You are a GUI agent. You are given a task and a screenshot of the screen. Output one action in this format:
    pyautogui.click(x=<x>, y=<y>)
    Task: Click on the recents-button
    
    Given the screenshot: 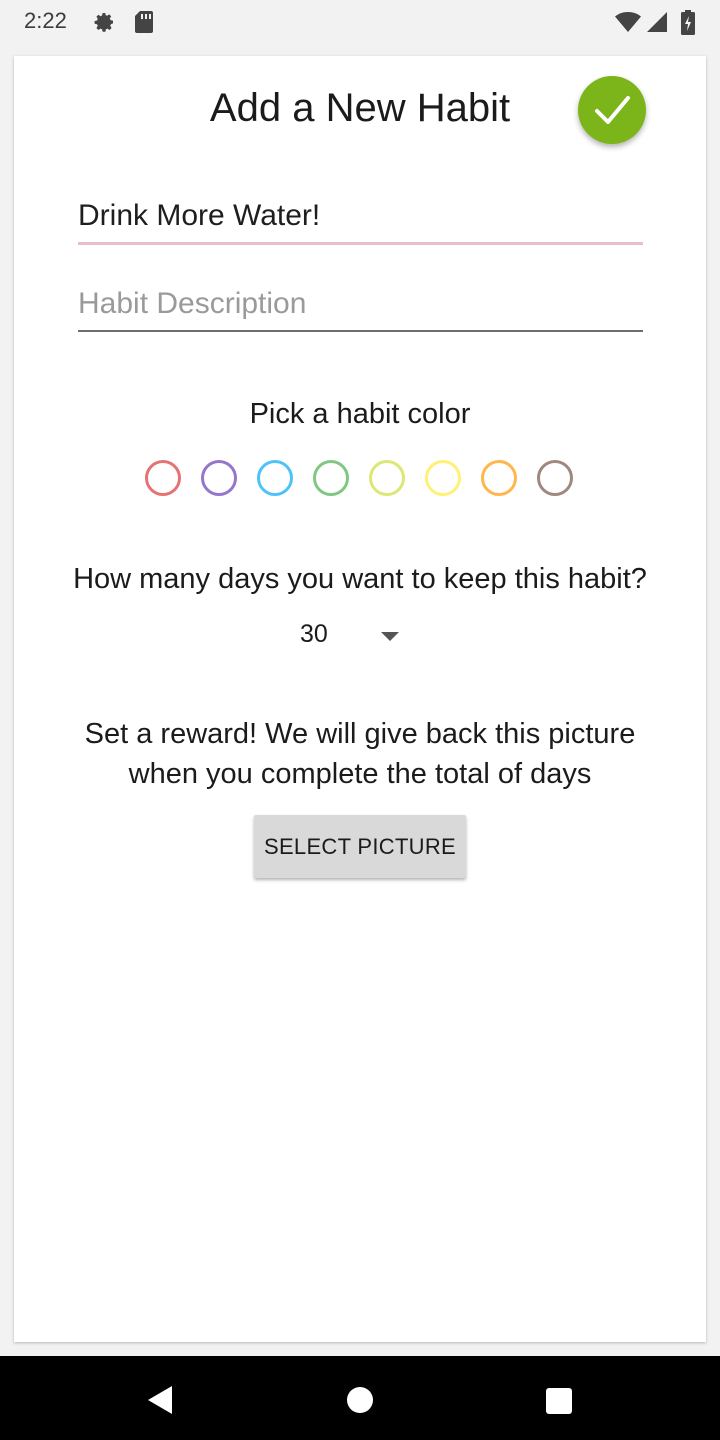 What is the action you would take?
    pyautogui.click(x=558, y=1400)
    